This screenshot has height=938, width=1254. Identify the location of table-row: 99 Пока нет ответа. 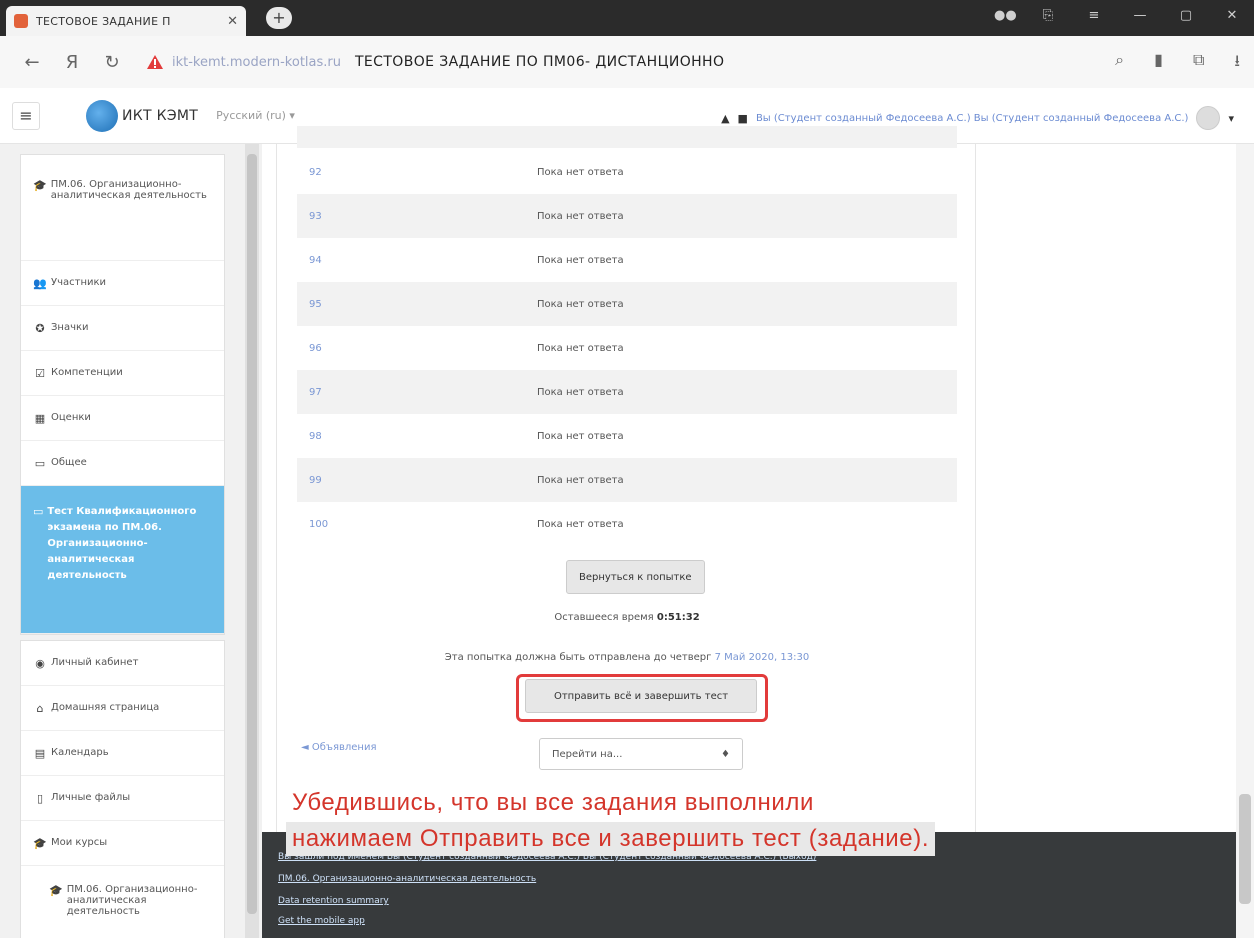
(627, 480).